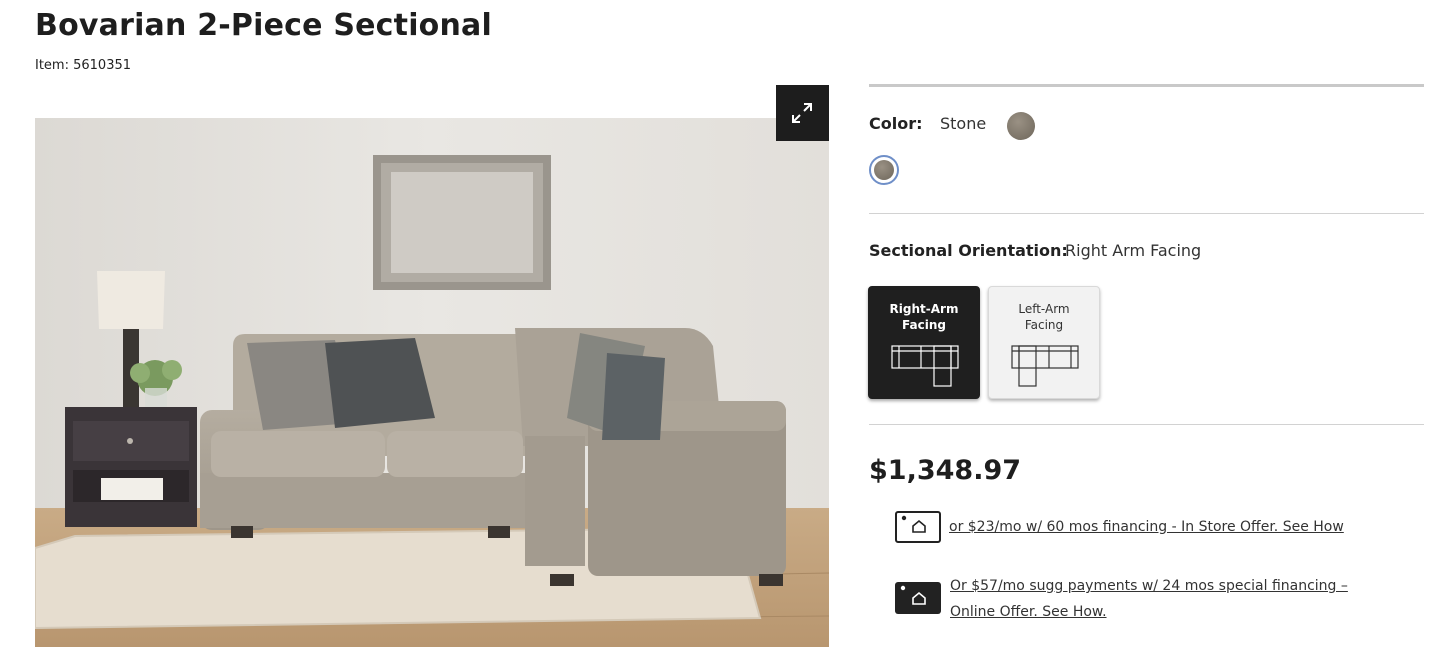  I want to click on orientation-option-line1: Left-Arm, so click(1044, 309).